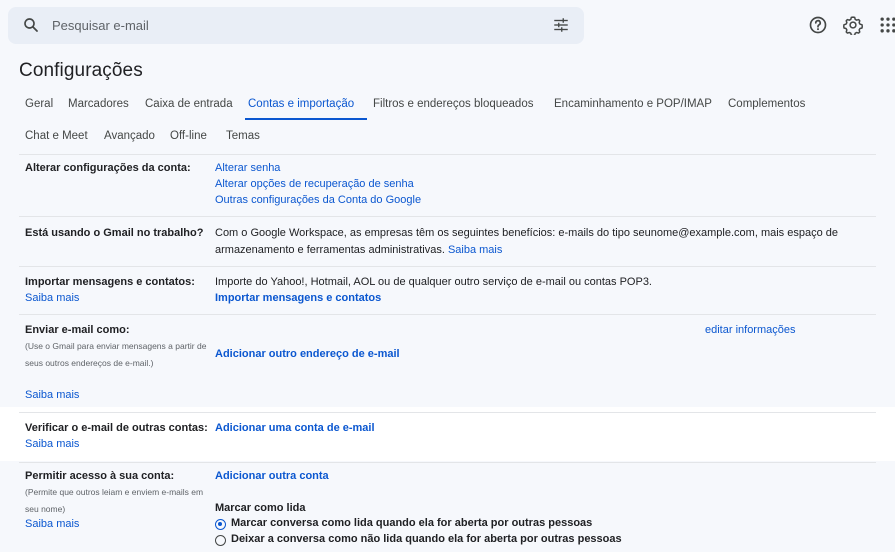 This screenshot has height=552, width=895. I want to click on search-bar, so click(296, 25).